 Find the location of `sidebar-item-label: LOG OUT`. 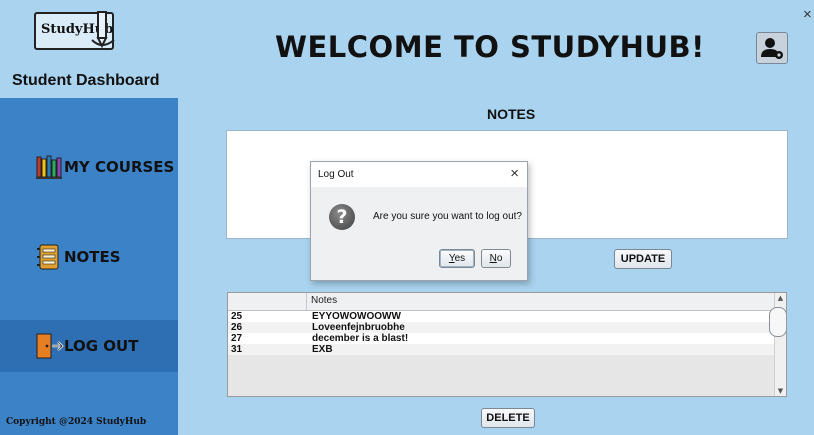

sidebar-item-label: LOG OUT is located at coordinates (101, 346).